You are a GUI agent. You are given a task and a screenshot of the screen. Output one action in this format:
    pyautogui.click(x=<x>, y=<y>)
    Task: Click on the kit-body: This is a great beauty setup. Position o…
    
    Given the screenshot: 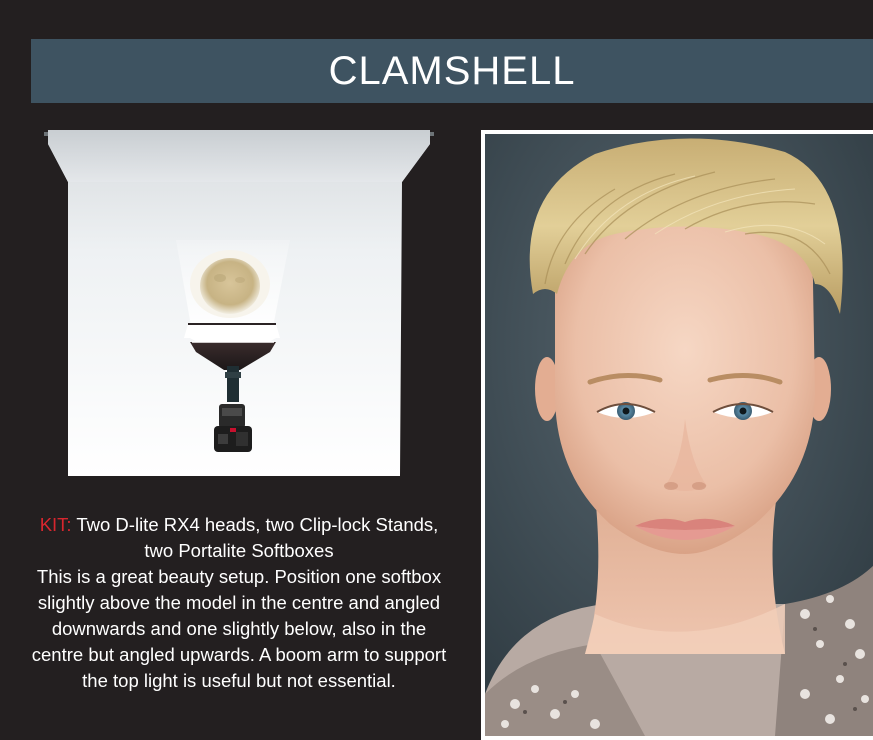 What is the action you would take?
    pyautogui.click(x=239, y=628)
    